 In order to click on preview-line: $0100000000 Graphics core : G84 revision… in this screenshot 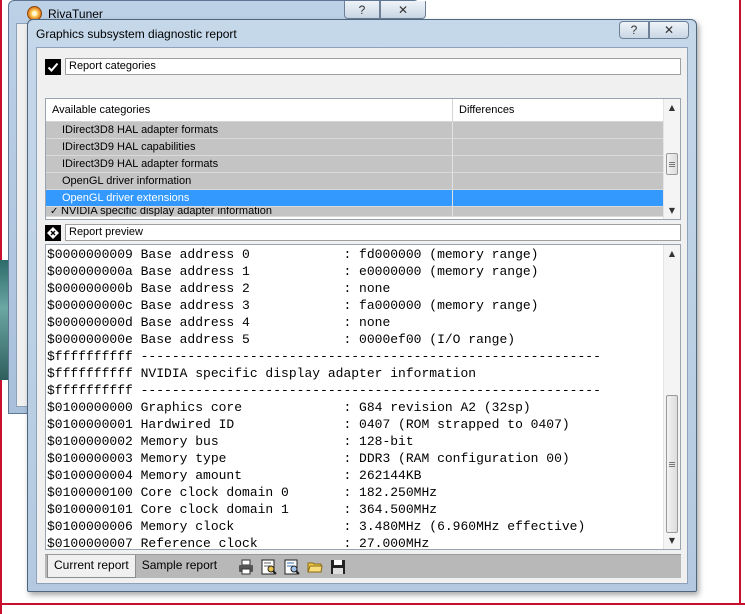, I will do `click(289, 407)`.